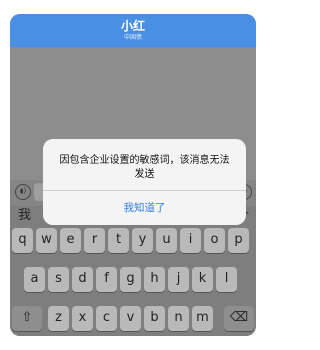 The image size is (320, 350). Describe the element at coordinates (178, 279) in the screenshot. I see `key: j` at that location.